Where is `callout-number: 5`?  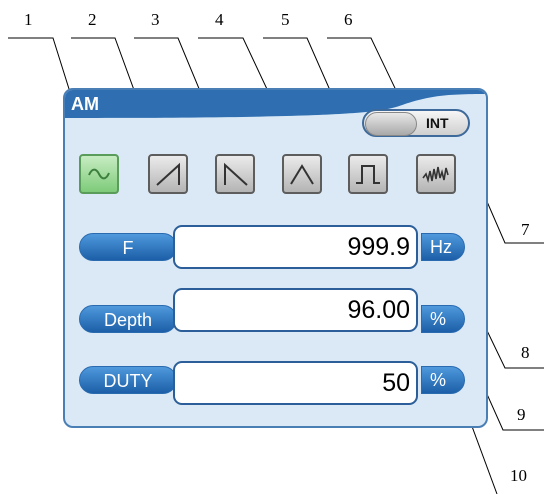
callout-number: 5 is located at coordinates (285, 19).